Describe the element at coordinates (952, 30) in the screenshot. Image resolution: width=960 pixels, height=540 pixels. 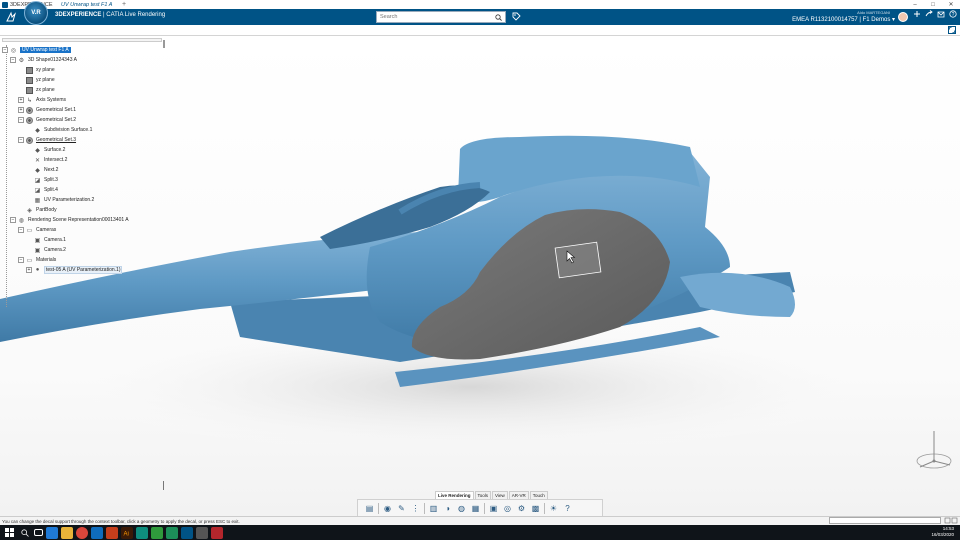
I see `maximize-view-icon` at that location.